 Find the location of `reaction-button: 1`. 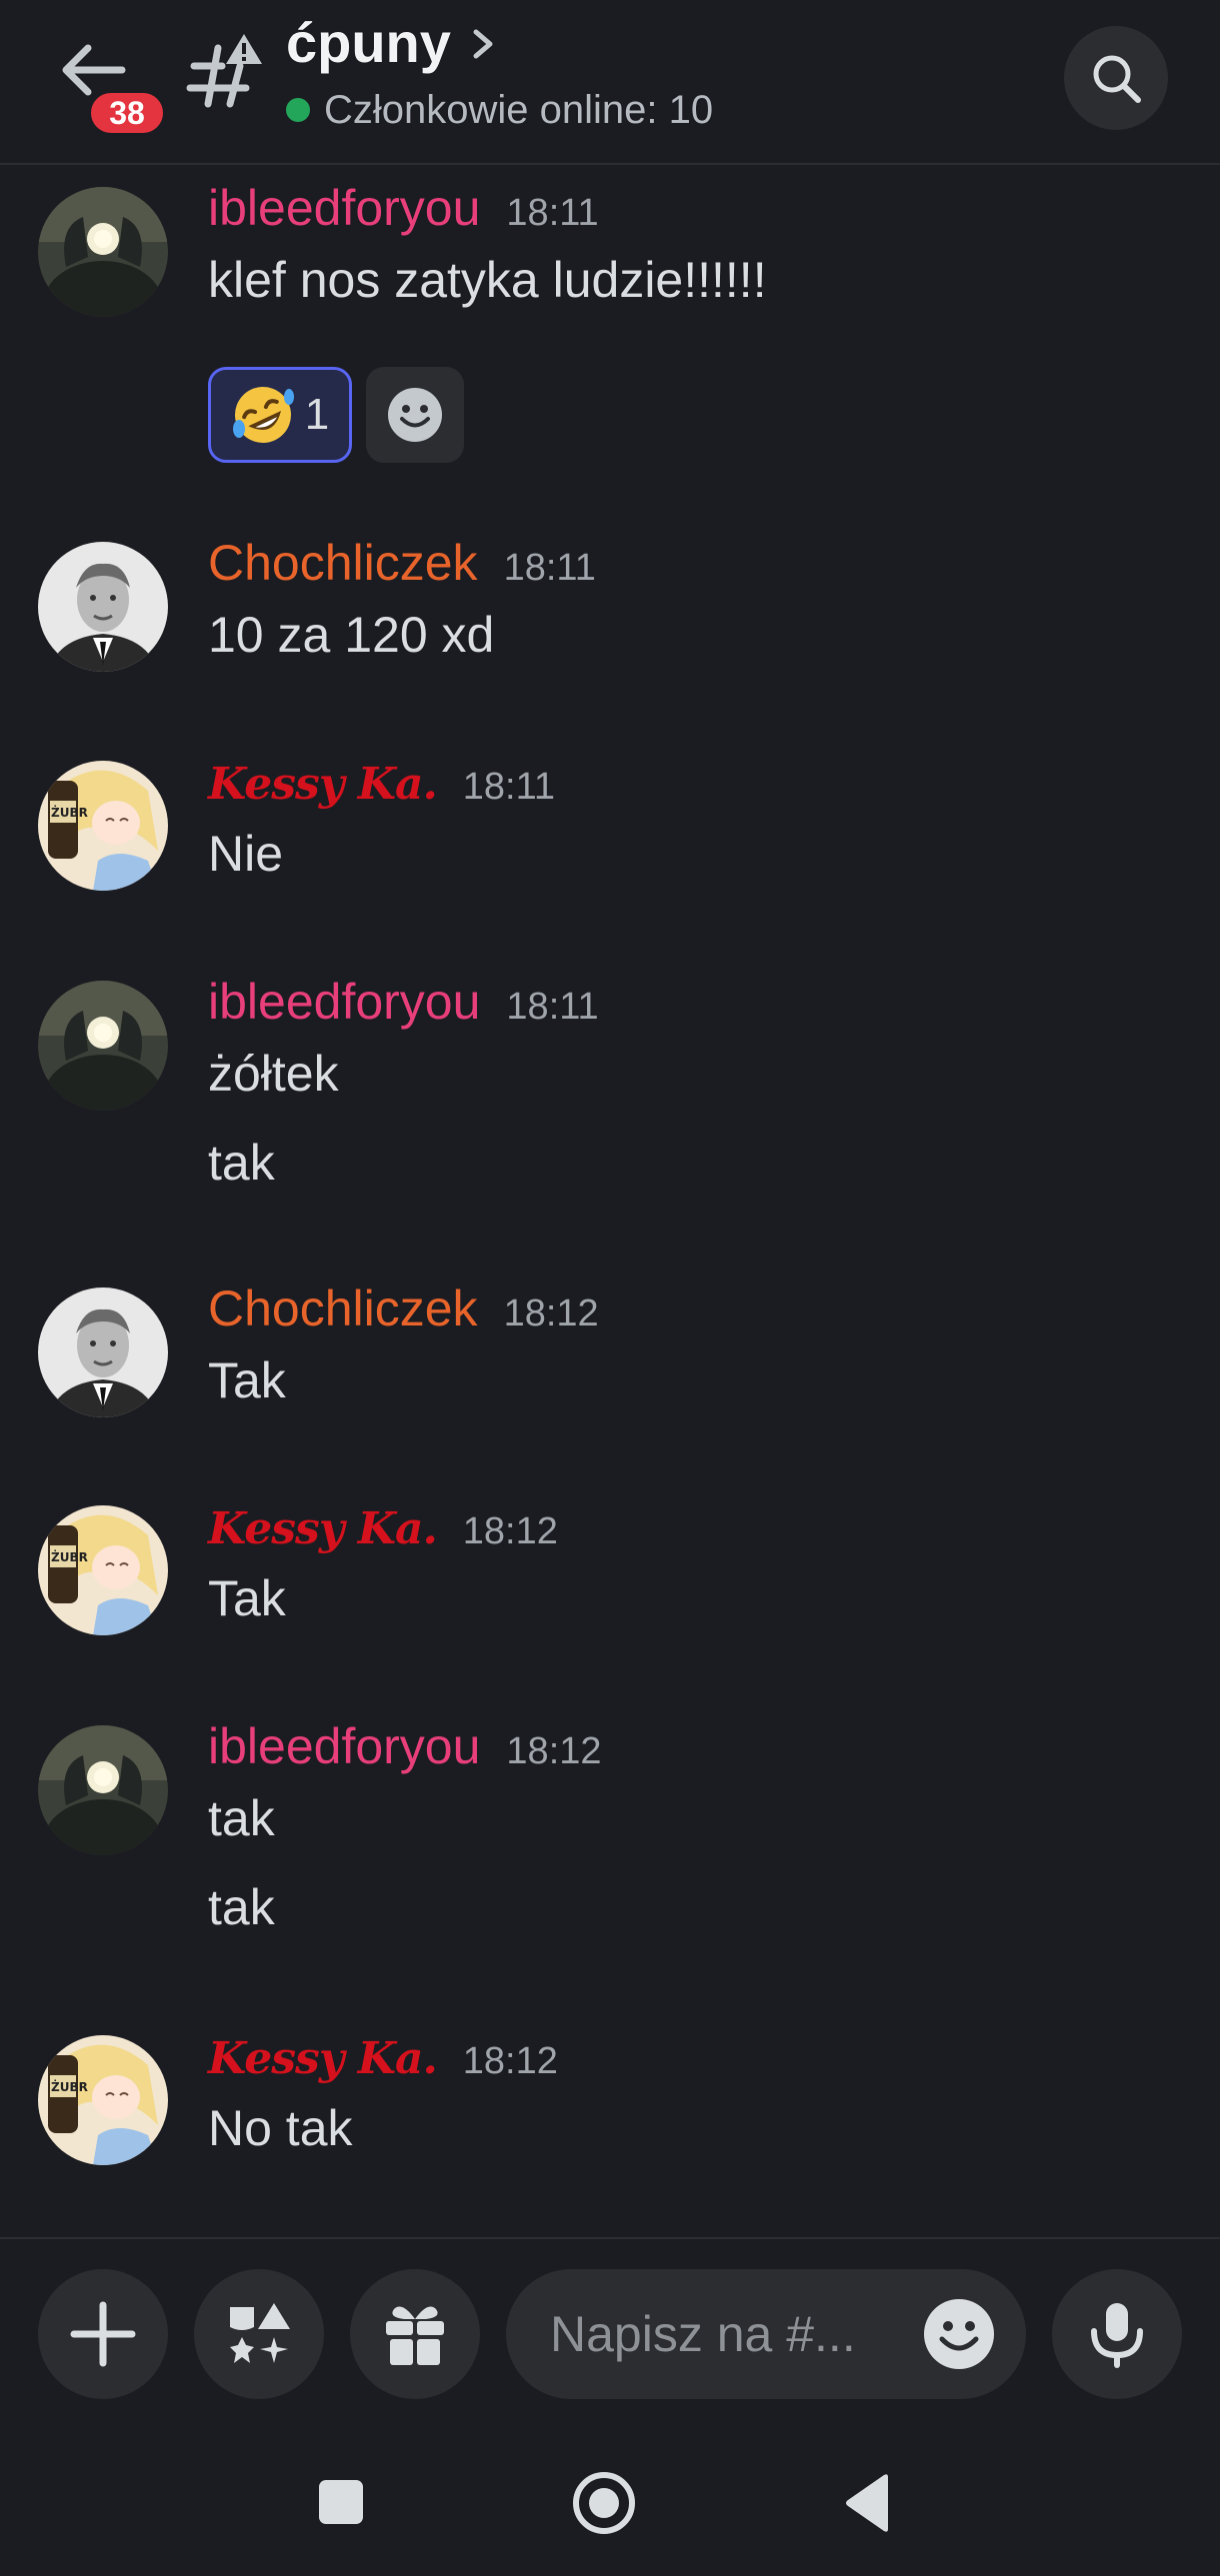

reaction-button: 1 is located at coordinates (280, 415).